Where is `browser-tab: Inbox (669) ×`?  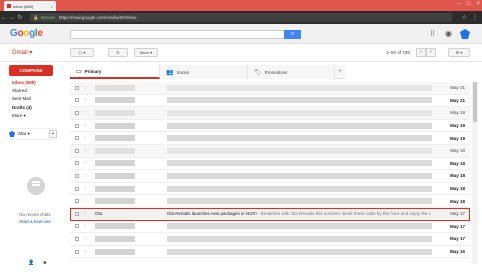 browser-tab: Inbox (669) × is located at coordinates (30, 6).